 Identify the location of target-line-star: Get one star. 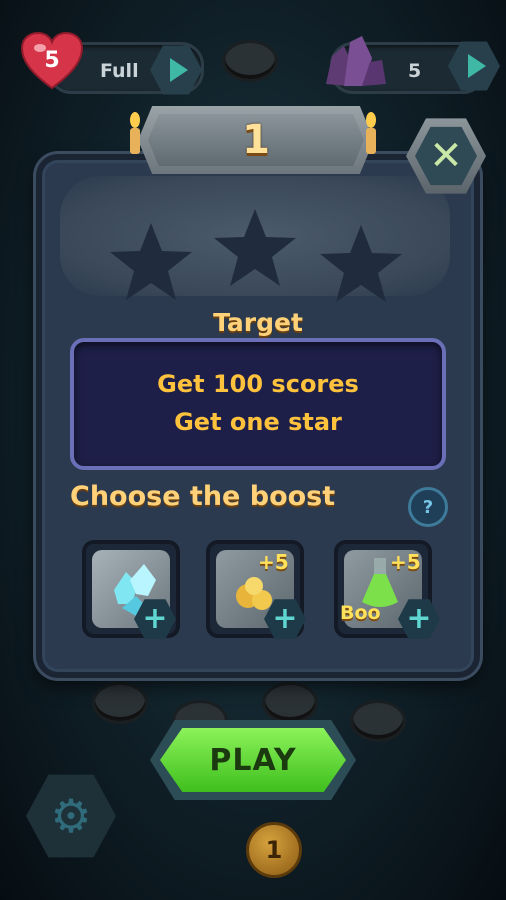
(258, 422).